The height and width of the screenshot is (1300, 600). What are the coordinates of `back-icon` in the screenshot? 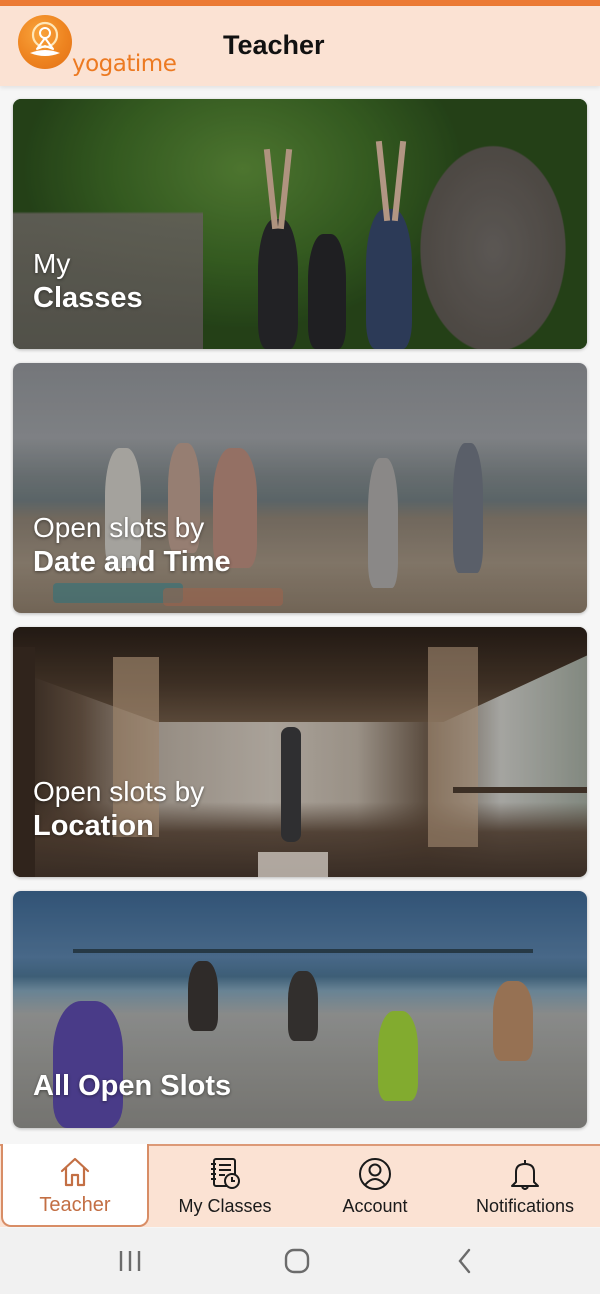 It's located at (465, 1261).